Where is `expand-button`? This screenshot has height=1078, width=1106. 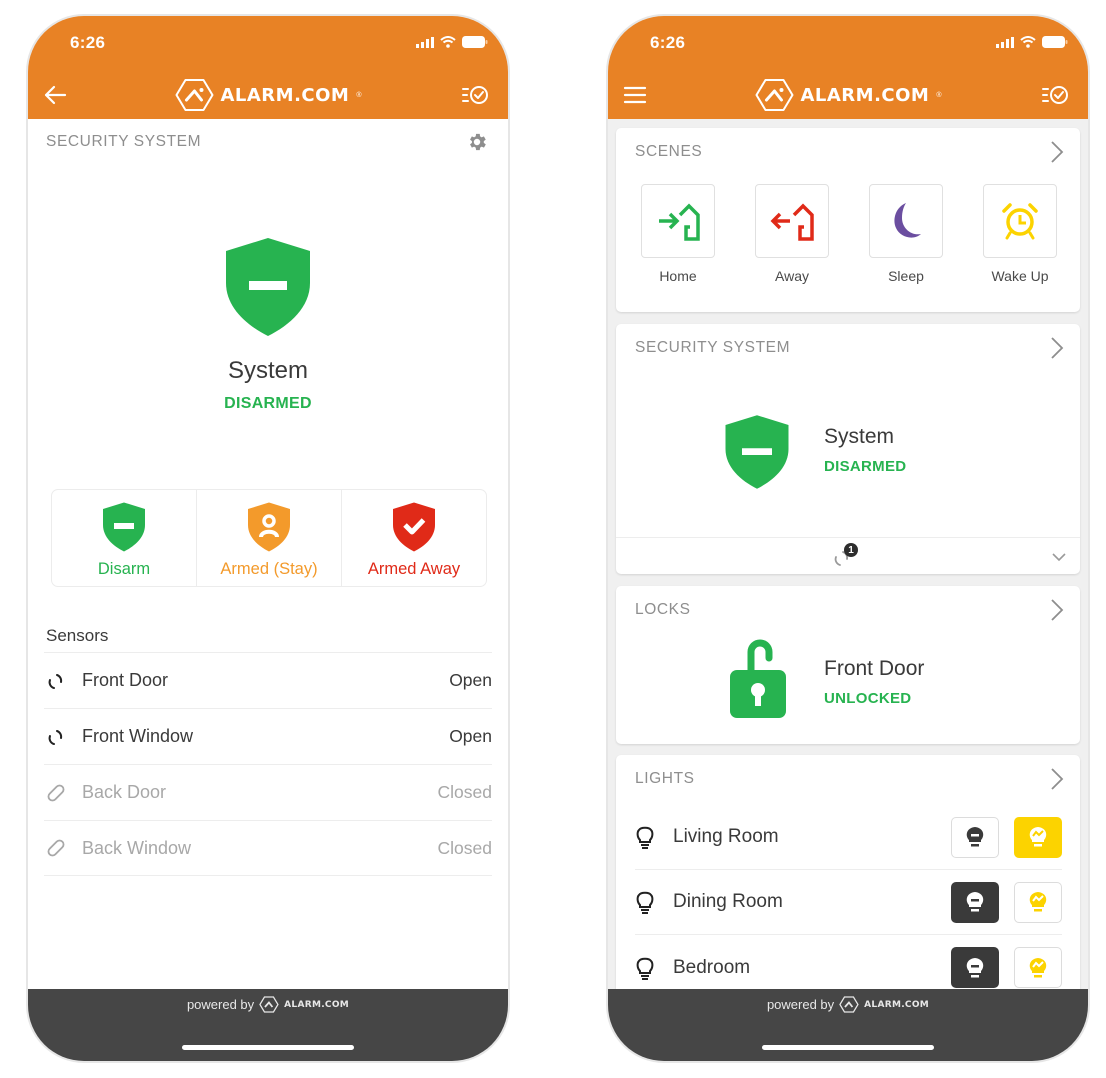
expand-button is located at coordinates (1059, 558).